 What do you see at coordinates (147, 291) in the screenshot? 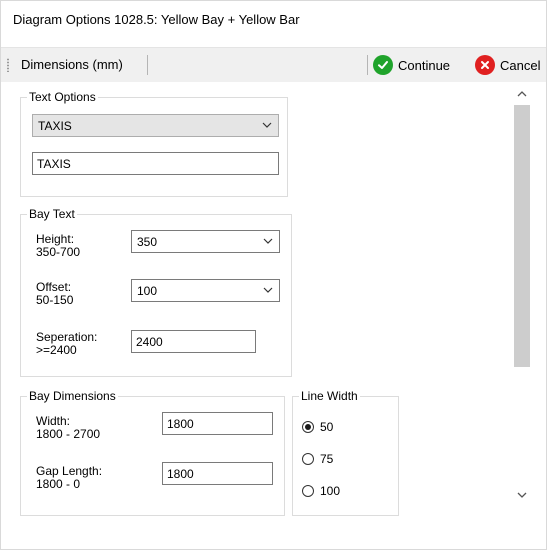
I see `offset-combo-value: 100` at bounding box center [147, 291].